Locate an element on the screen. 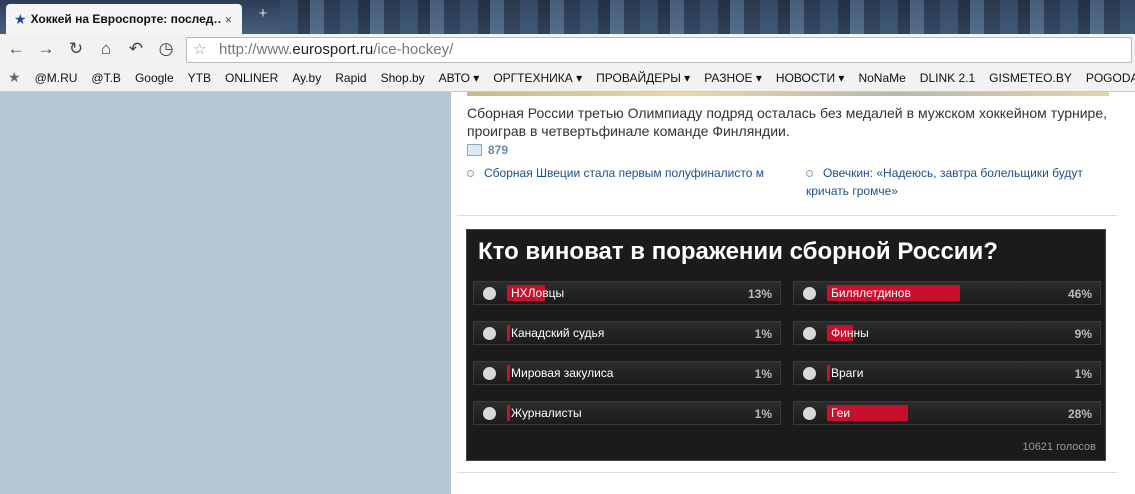 The image size is (1135, 494). close-tab-icon: × is located at coordinates (229, 19).